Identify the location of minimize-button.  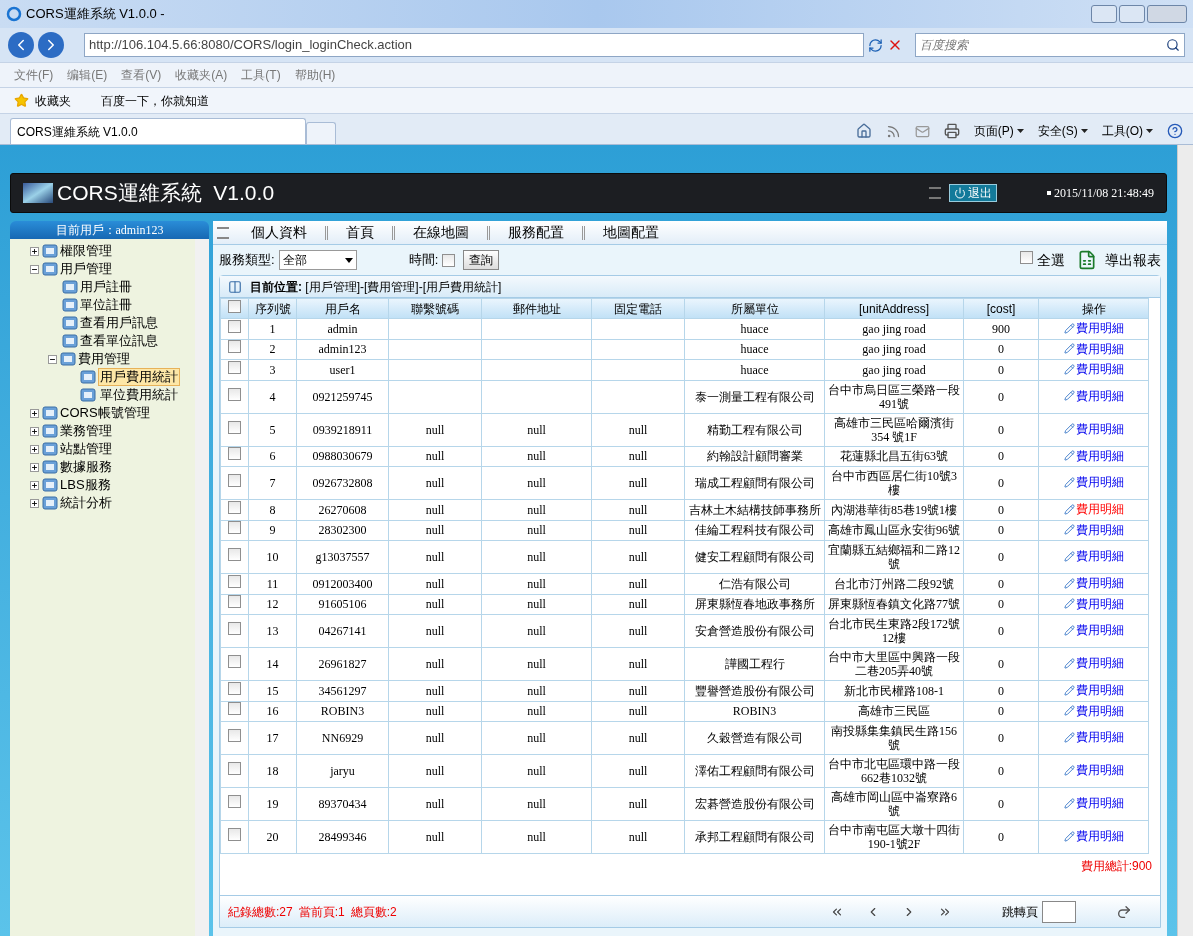
(1104, 14).